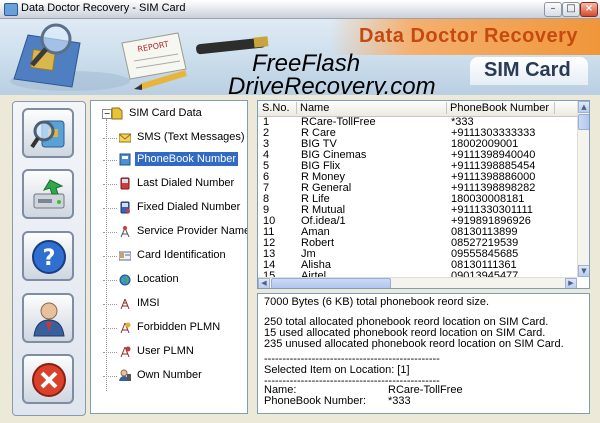 This screenshot has height=423, width=600. I want to click on tree-item-label: Forbidden PLMN, so click(179, 327).